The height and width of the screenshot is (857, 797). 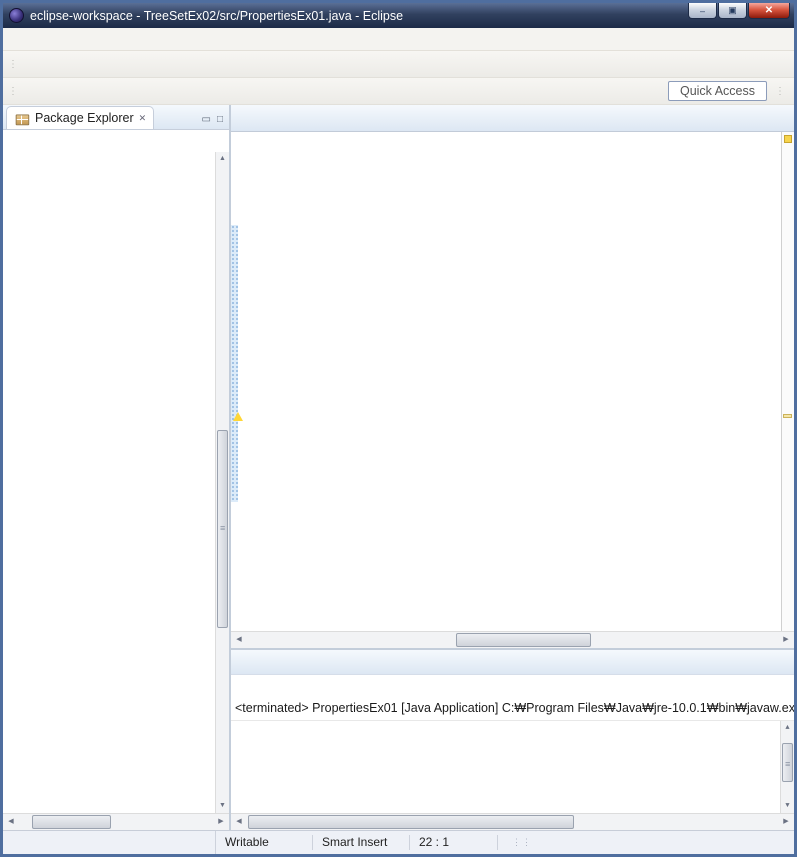 I want to click on console-output: ▲ ▼, so click(x=512, y=766).